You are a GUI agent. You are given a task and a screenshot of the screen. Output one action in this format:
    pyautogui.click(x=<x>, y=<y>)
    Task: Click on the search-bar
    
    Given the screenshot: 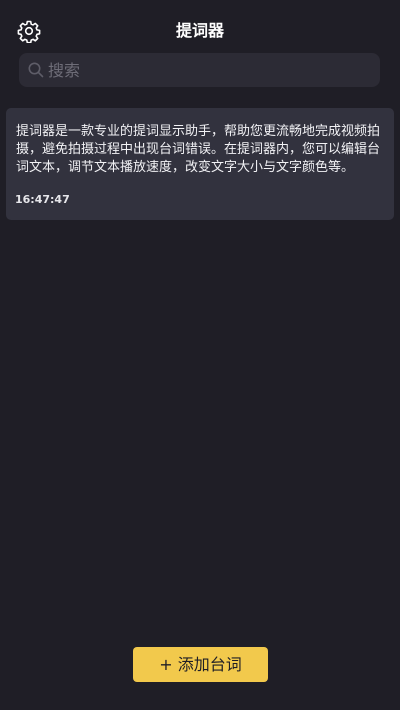 What is the action you would take?
    pyautogui.click(x=199, y=70)
    